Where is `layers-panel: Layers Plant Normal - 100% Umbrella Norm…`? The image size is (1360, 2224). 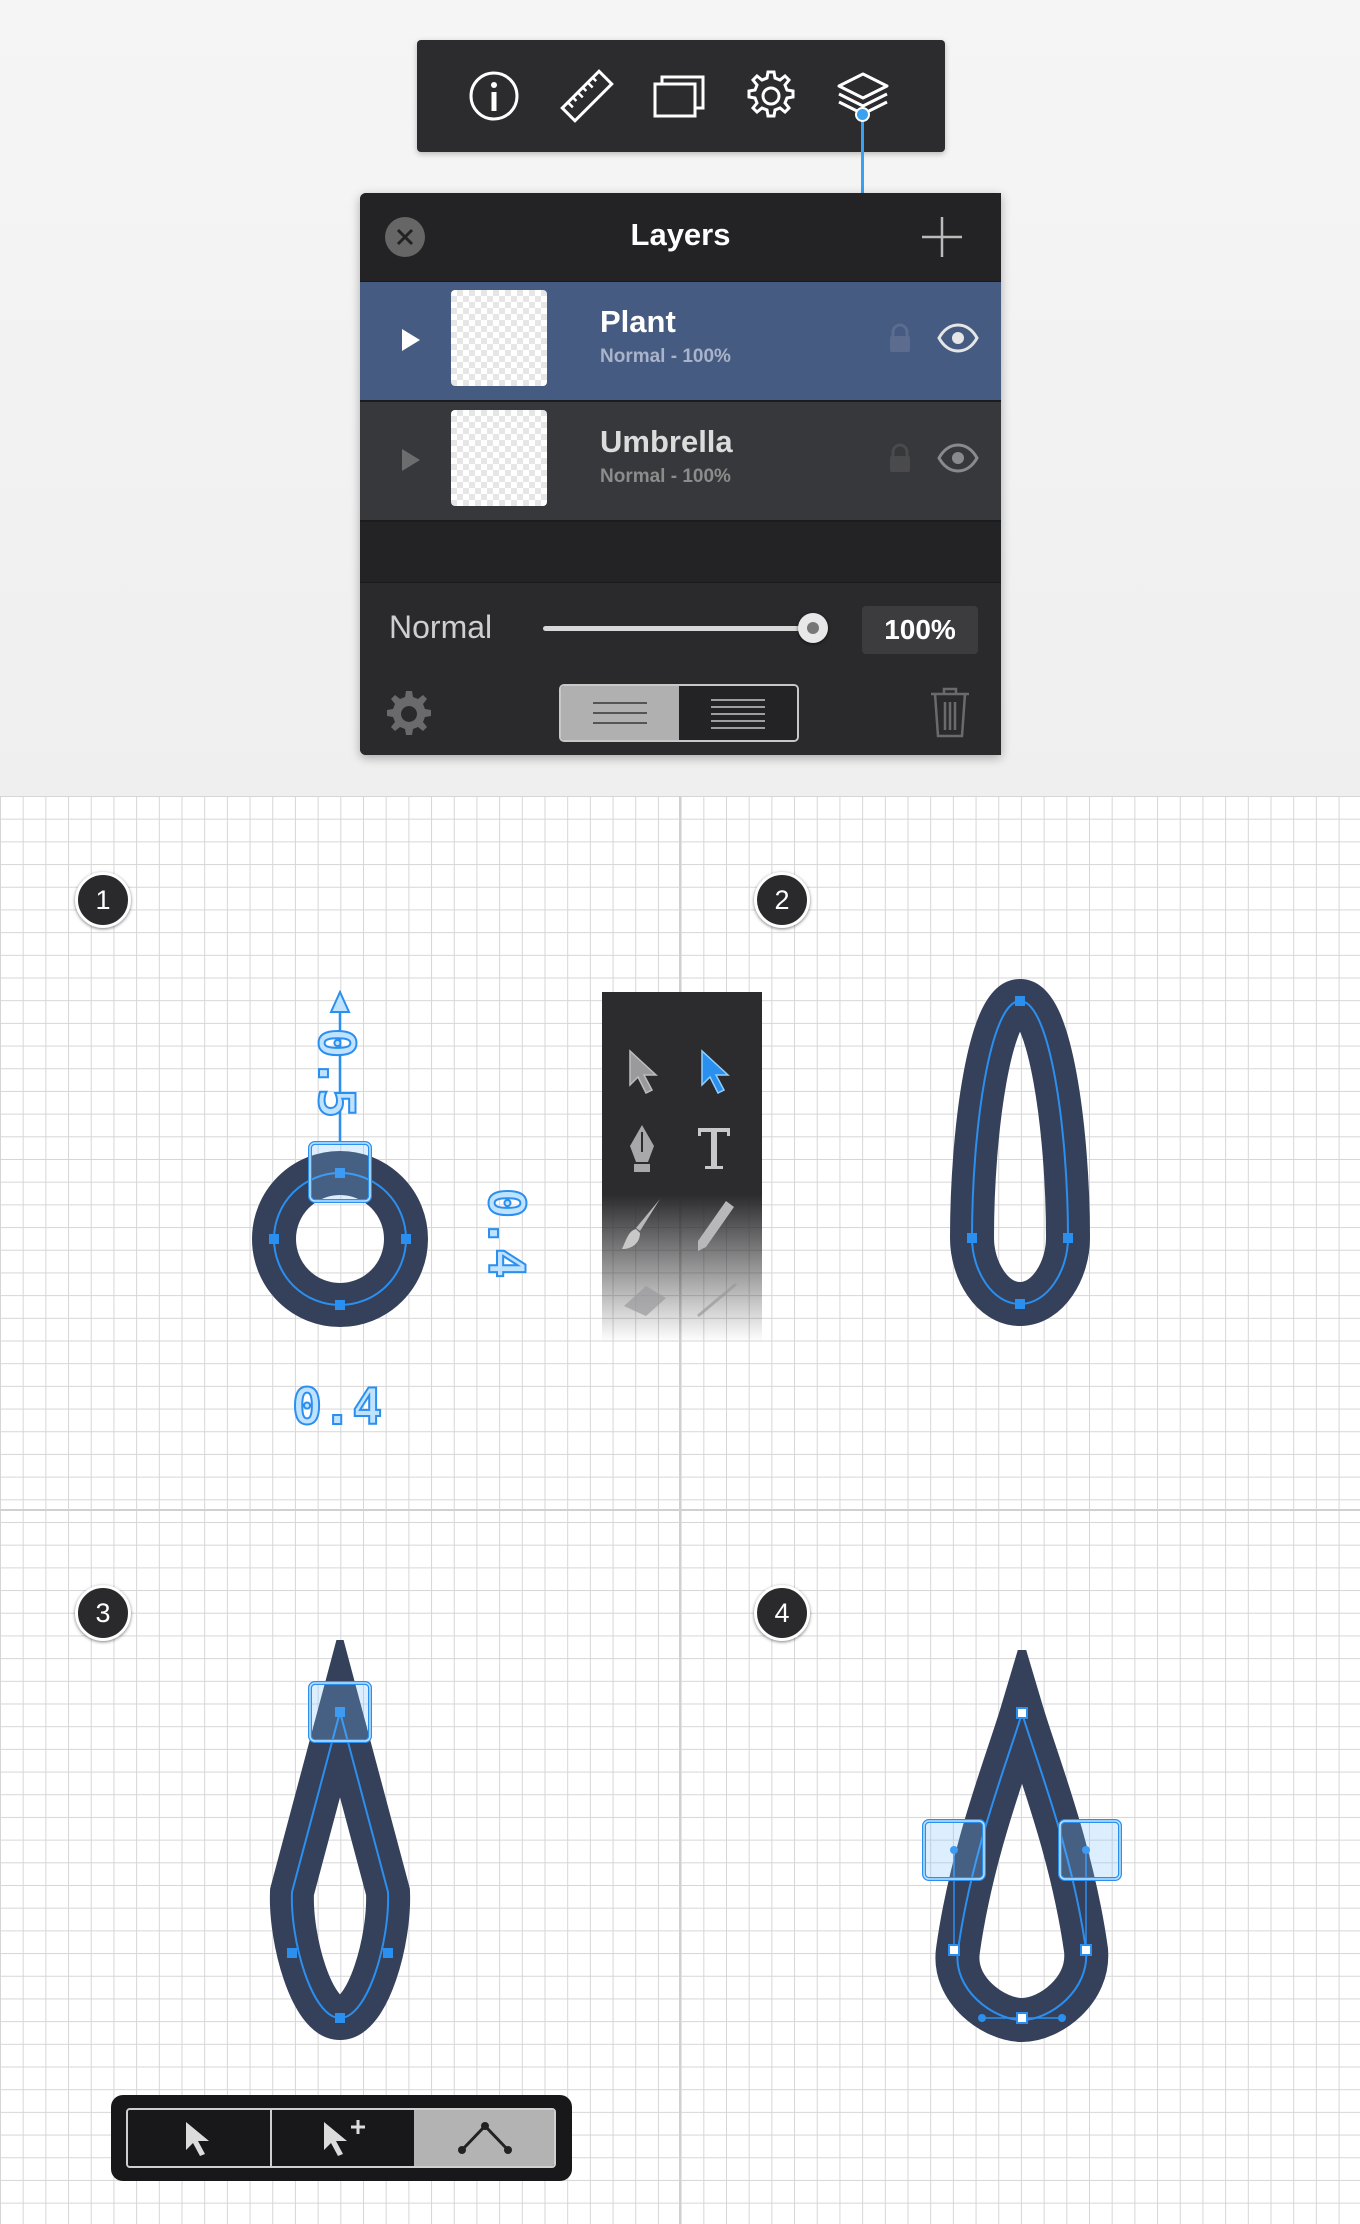
layers-panel: Layers Plant Normal - 100% Umbrella Norm… is located at coordinates (680, 474).